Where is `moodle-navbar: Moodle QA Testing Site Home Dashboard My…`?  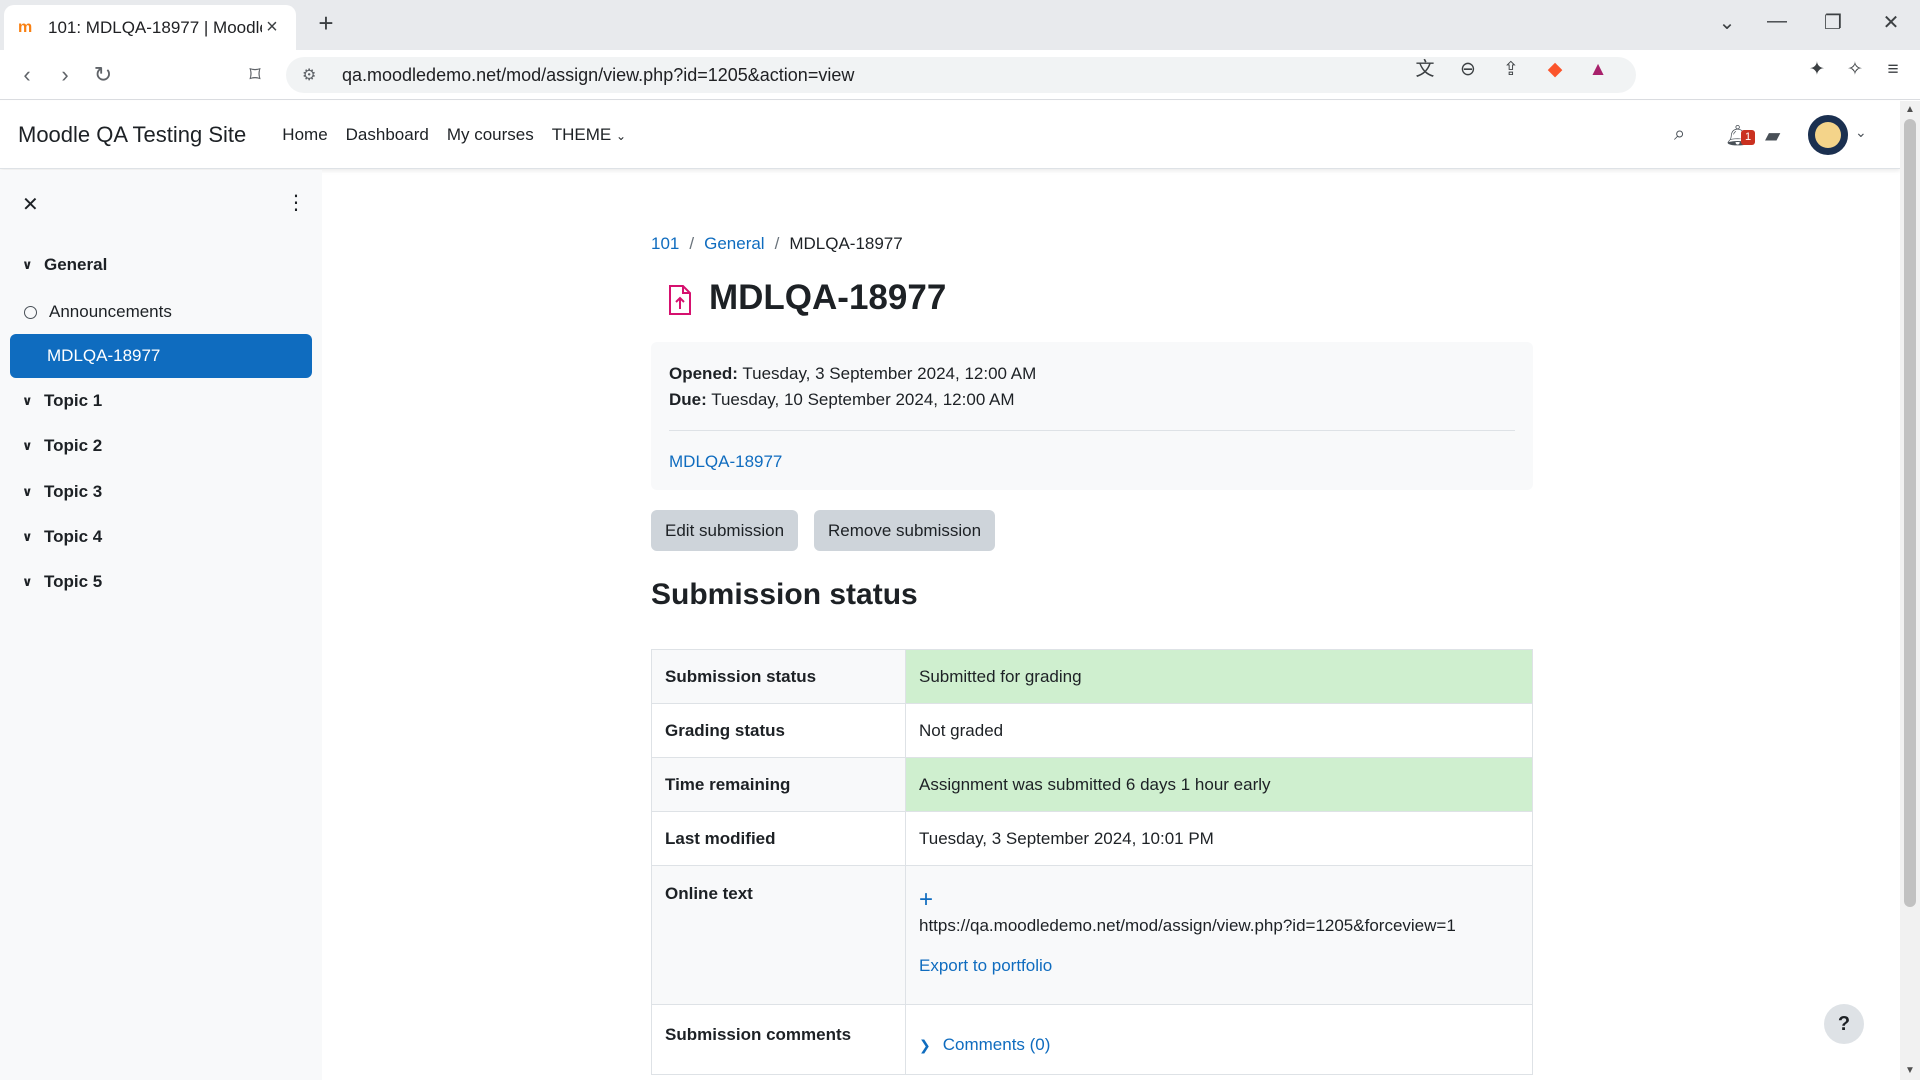
moodle-navbar: Moodle QA Testing Site Home Dashboard My… is located at coordinates (950, 135).